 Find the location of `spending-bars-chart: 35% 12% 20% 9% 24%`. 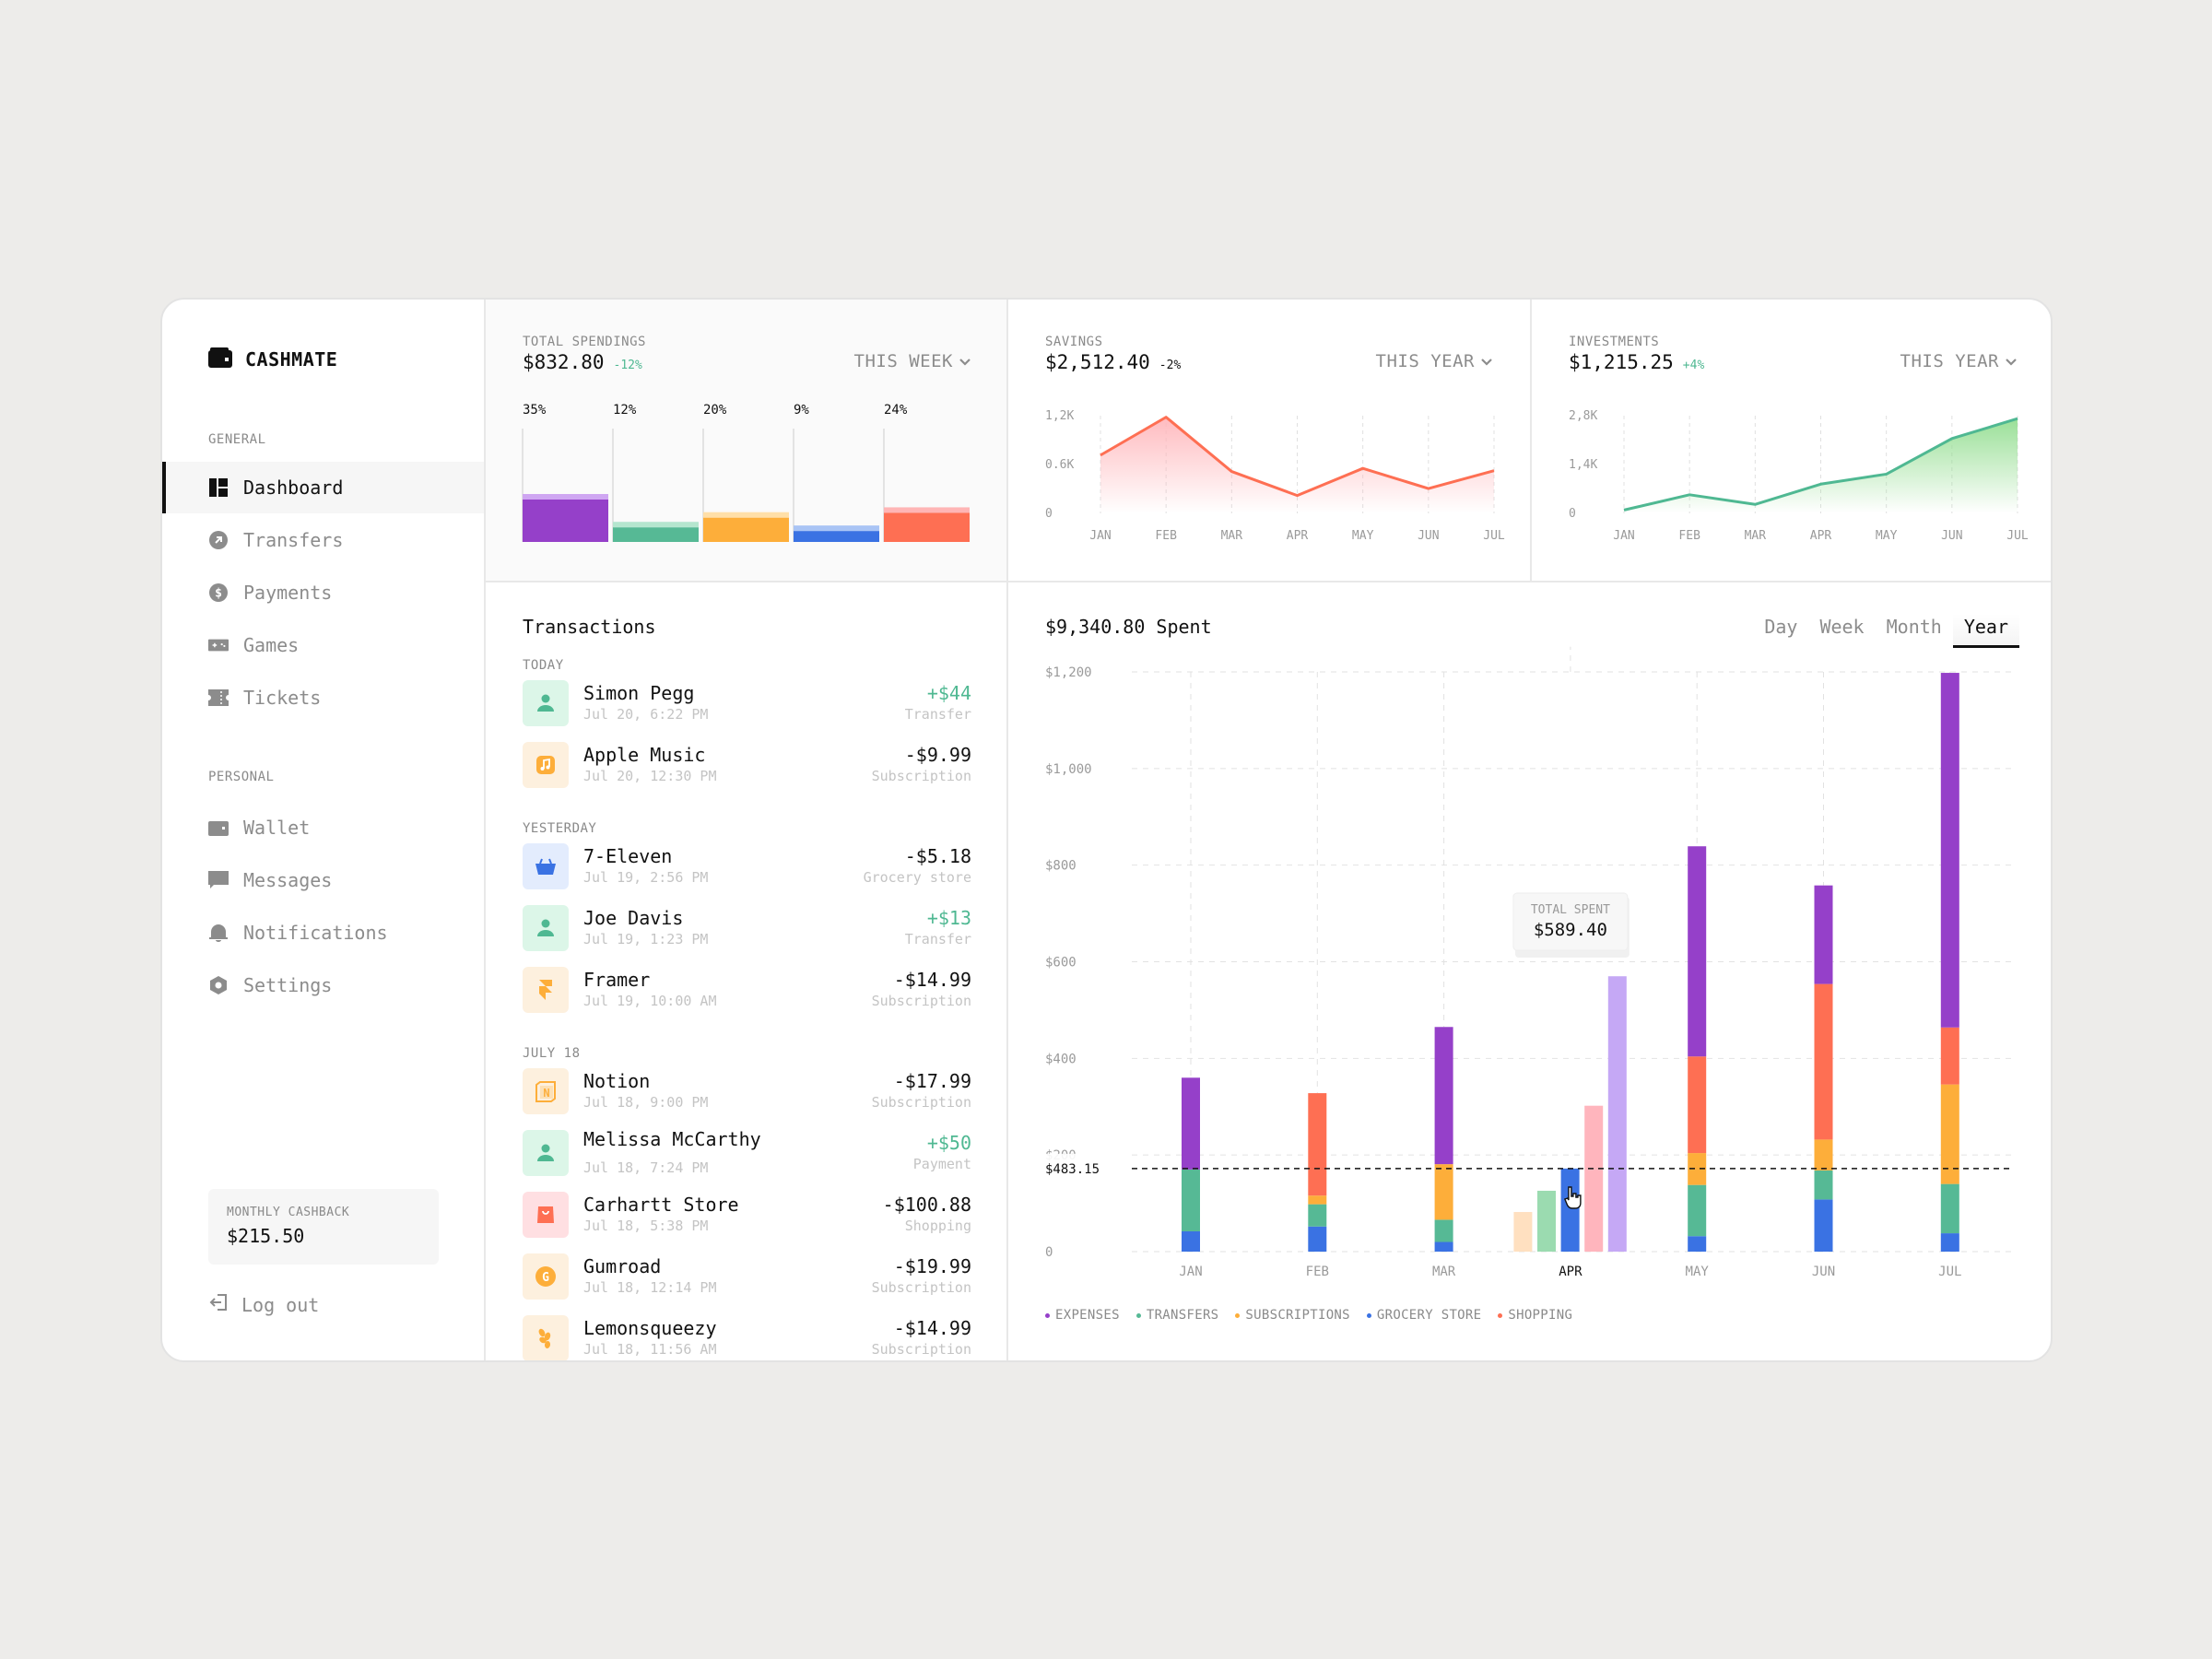

spending-bars-chart: 35% 12% 20% 9% 24% is located at coordinates (746, 472).